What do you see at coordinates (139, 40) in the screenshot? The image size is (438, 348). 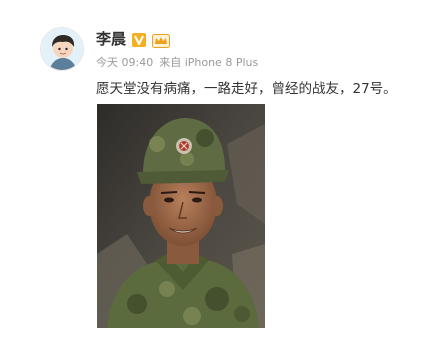 I see `verified-v-icon` at bounding box center [139, 40].